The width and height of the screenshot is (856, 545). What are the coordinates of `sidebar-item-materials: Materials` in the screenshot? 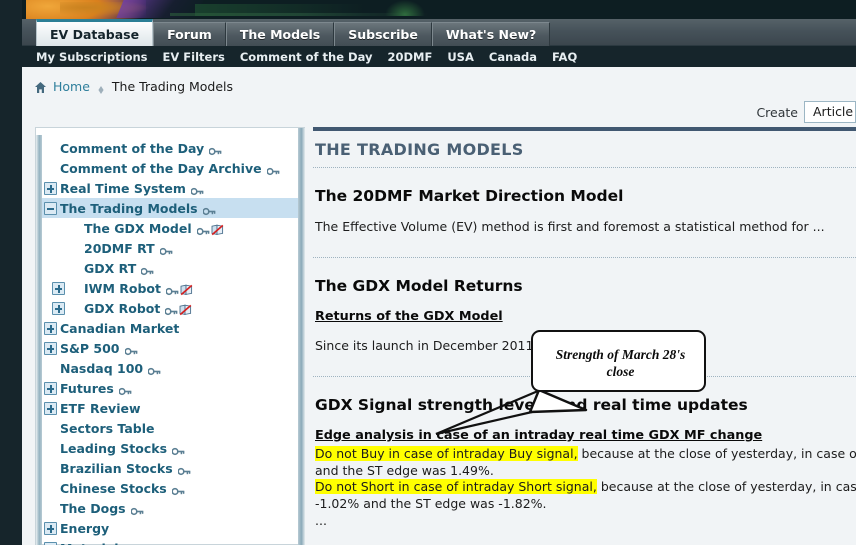 It's located at (170, 541).